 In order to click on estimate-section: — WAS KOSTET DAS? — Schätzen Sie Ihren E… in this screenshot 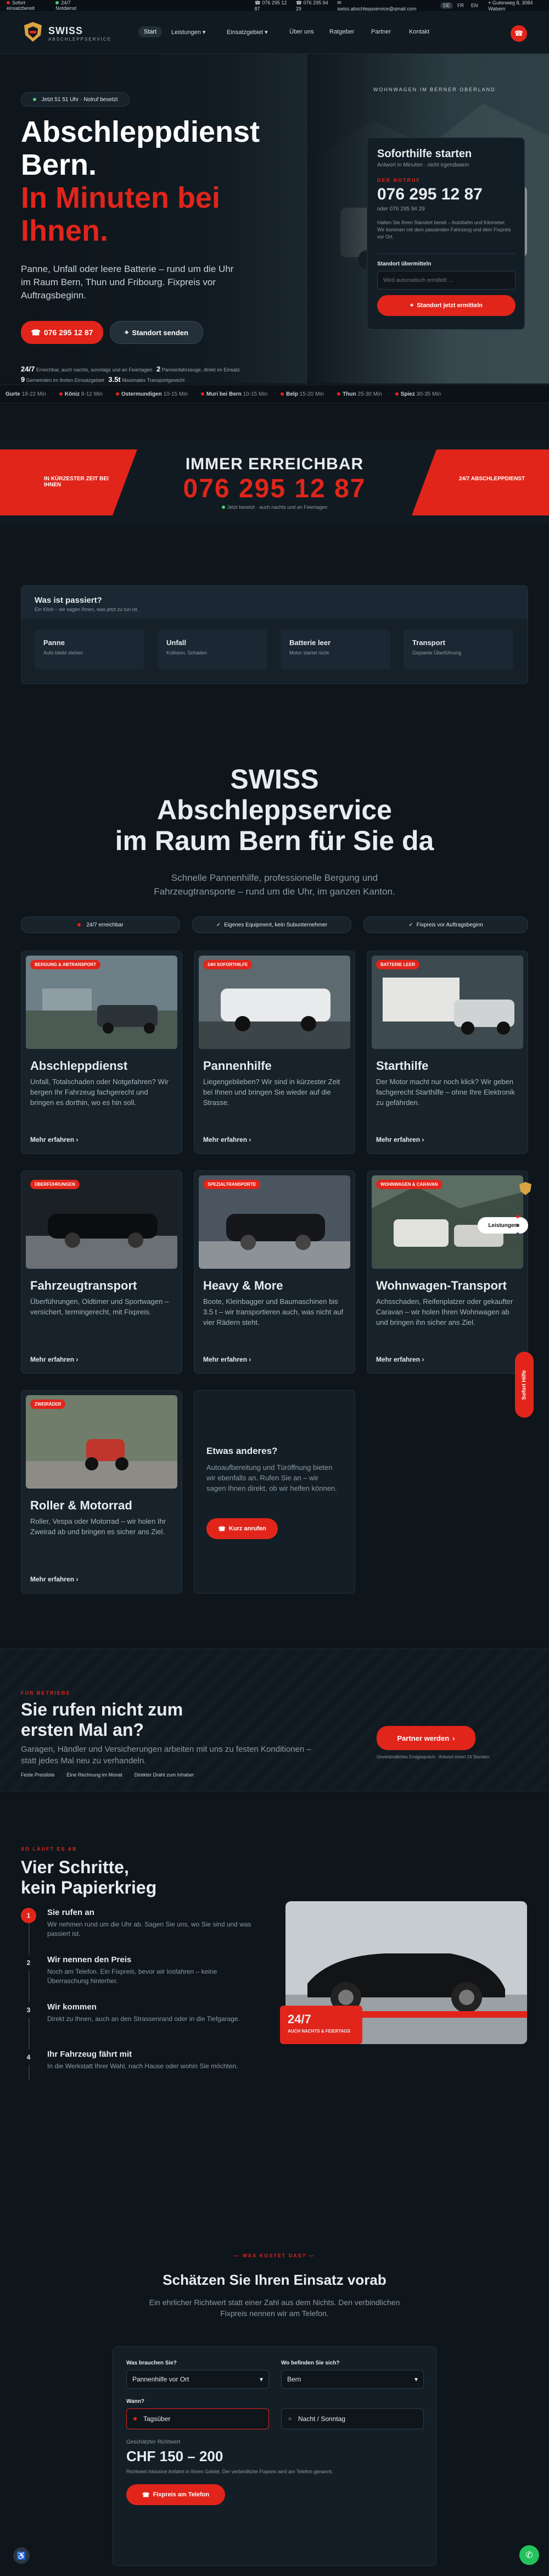, I will do `click(274, 2414)`.